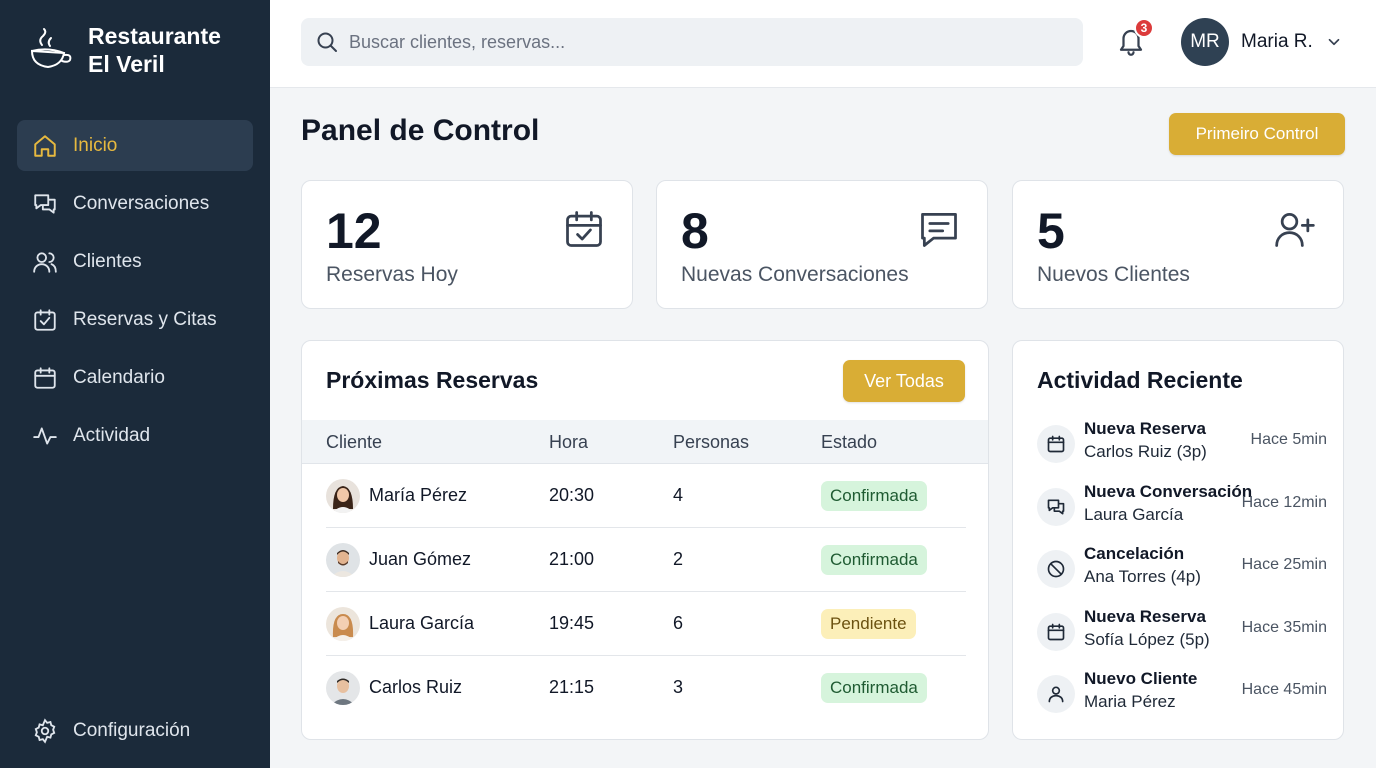 Image resolution: width=1376 pixels, height=768 pixels. What do you see at coordinates (584, 229) in the screenshot?
I see `calendar-check-icon` at bounding box center [584, 229].